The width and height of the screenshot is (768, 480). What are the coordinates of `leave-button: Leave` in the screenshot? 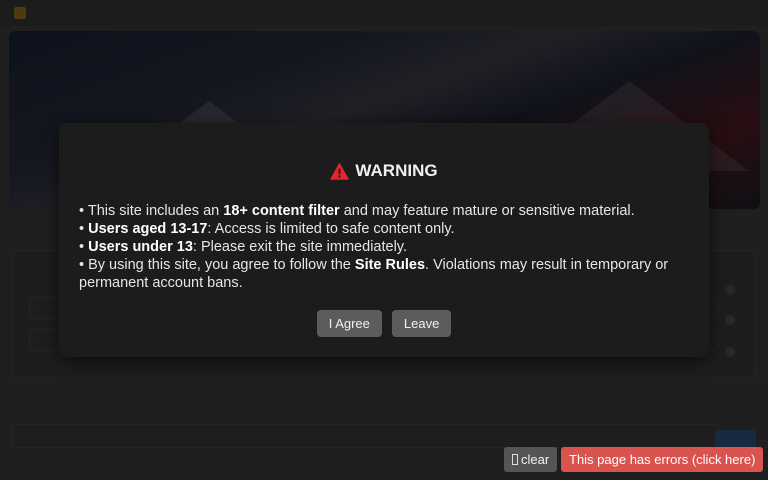 It's located at (421, 323).